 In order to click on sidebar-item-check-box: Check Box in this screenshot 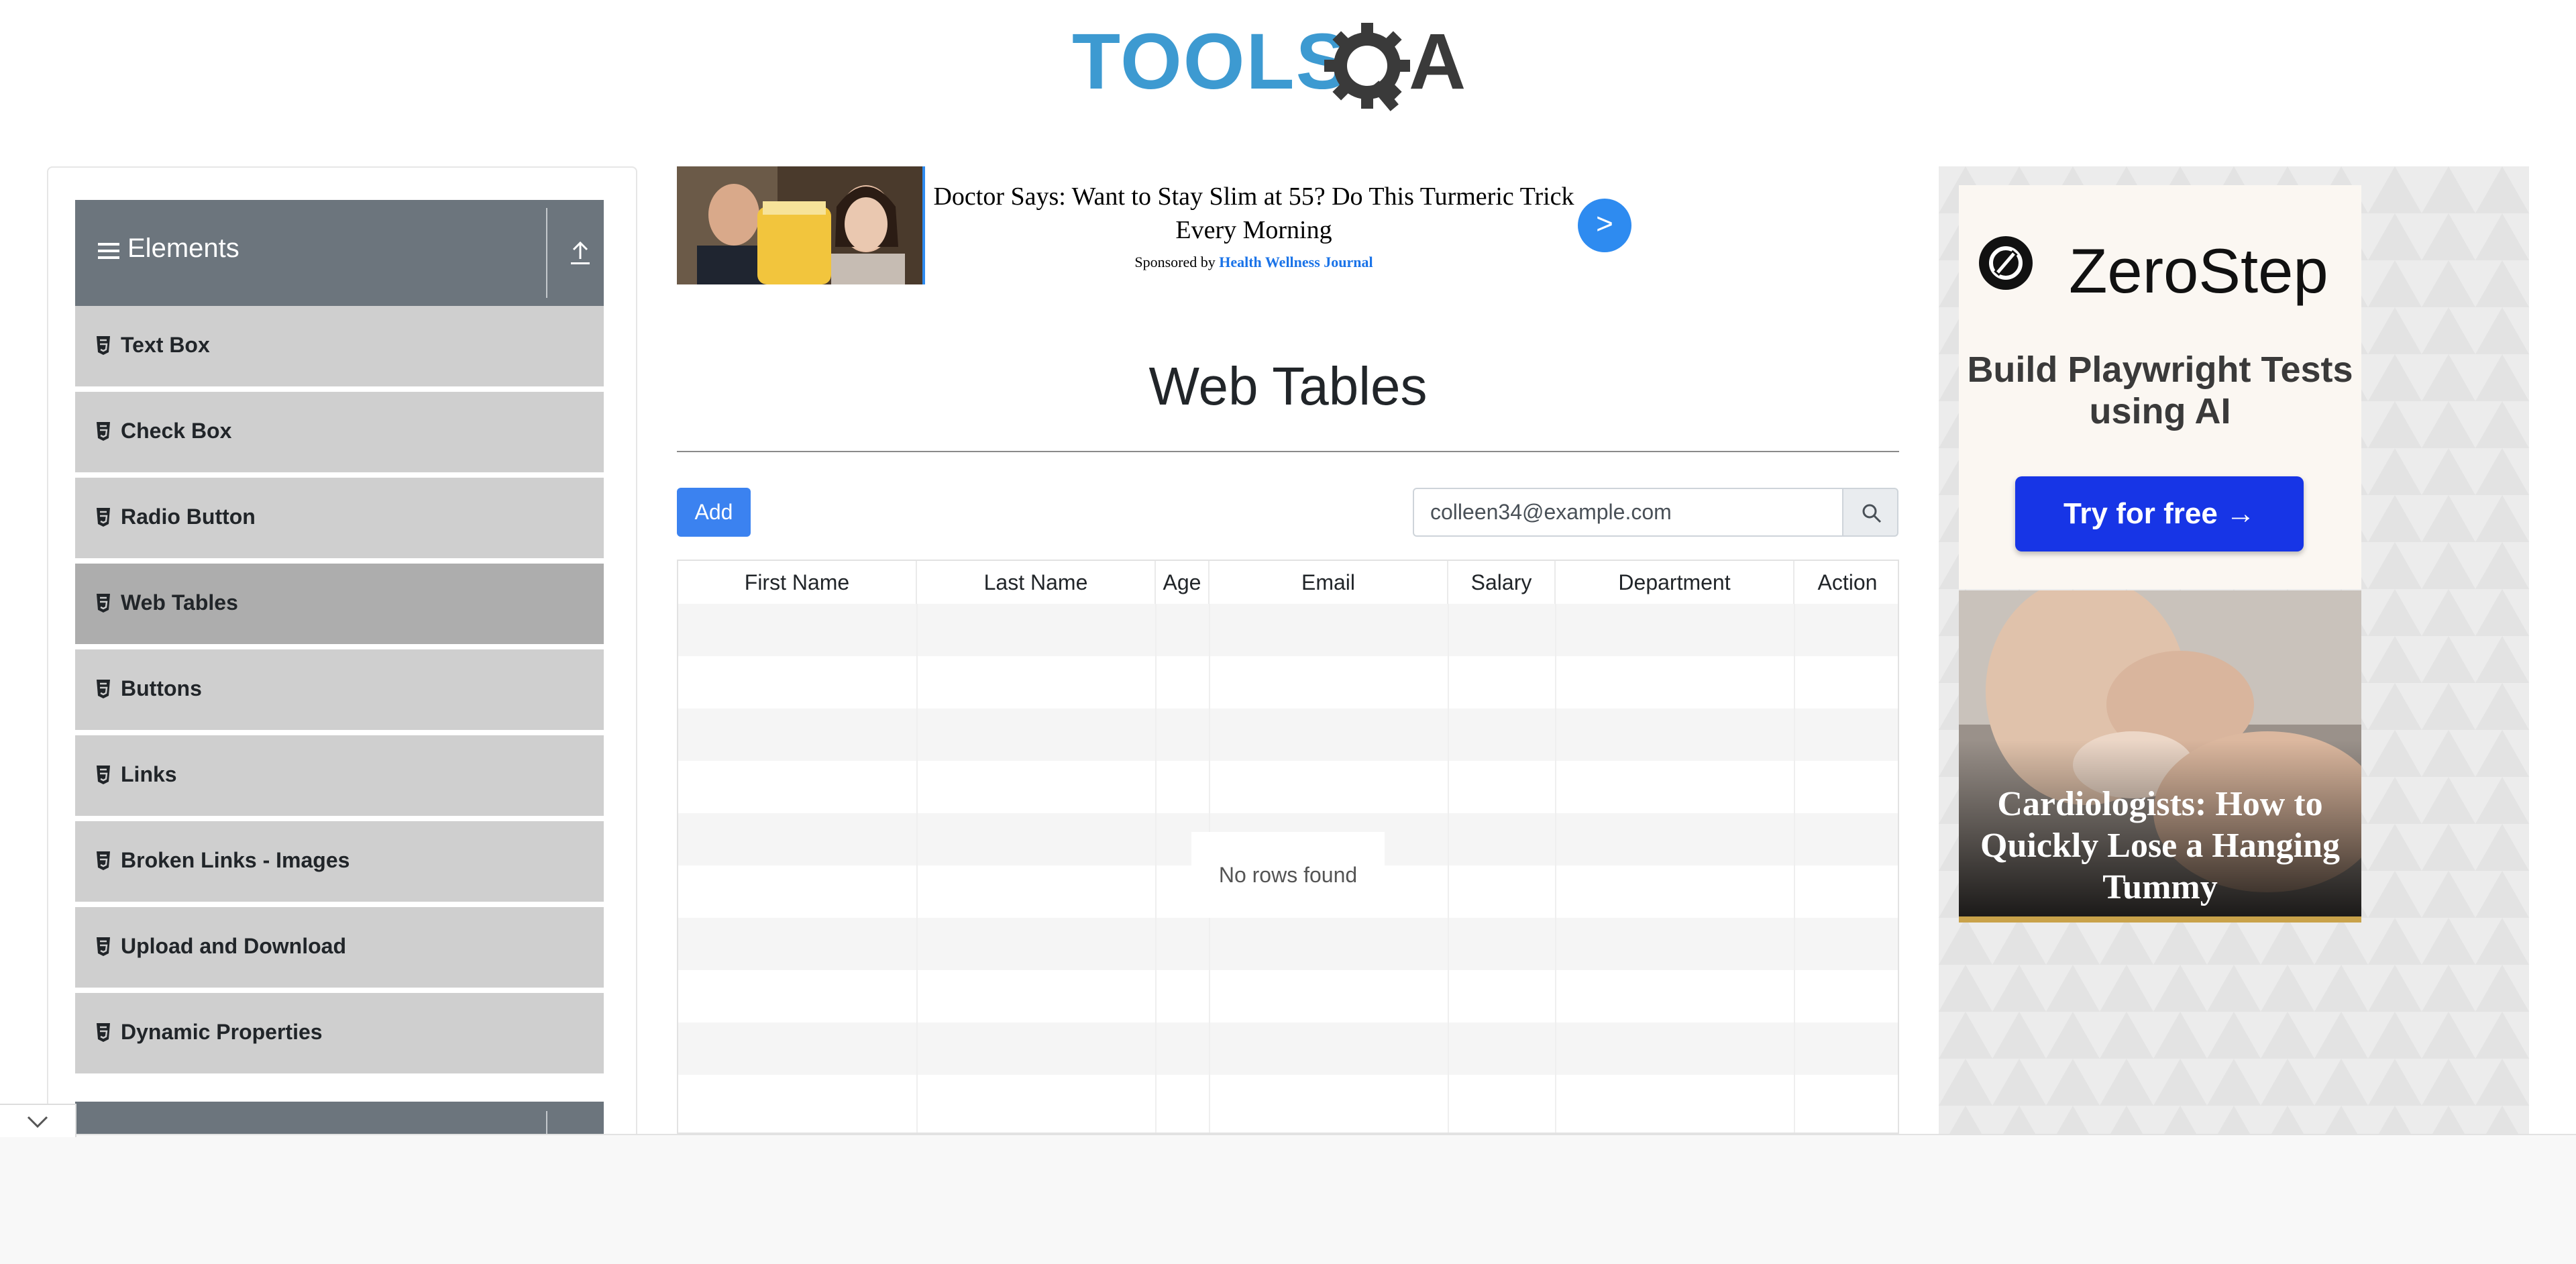, I will do `click(339, 433)`.